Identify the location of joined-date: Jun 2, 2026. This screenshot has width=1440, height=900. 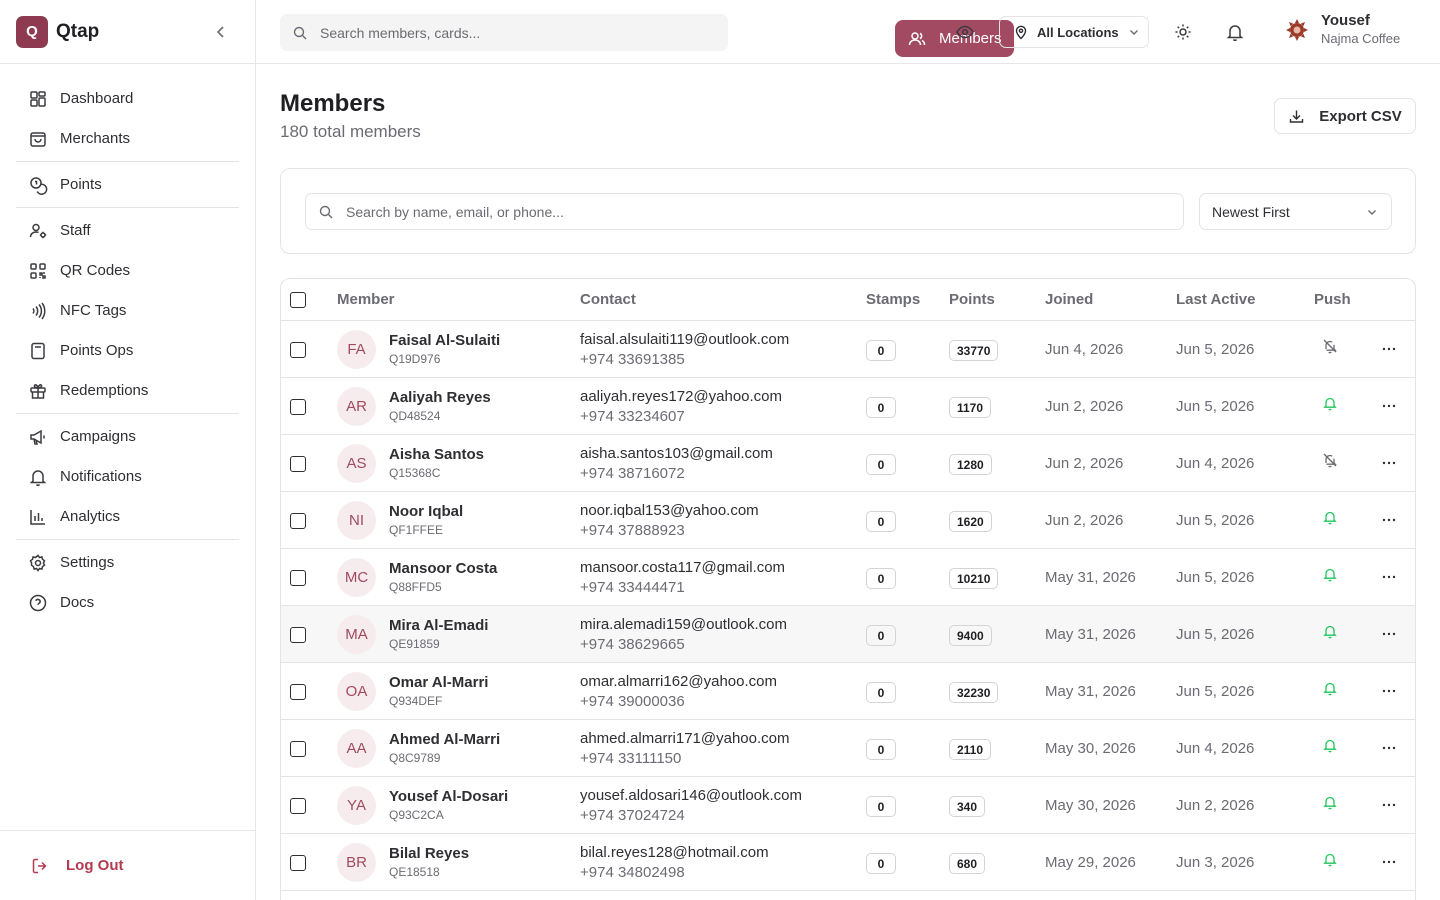
(1084, 520).